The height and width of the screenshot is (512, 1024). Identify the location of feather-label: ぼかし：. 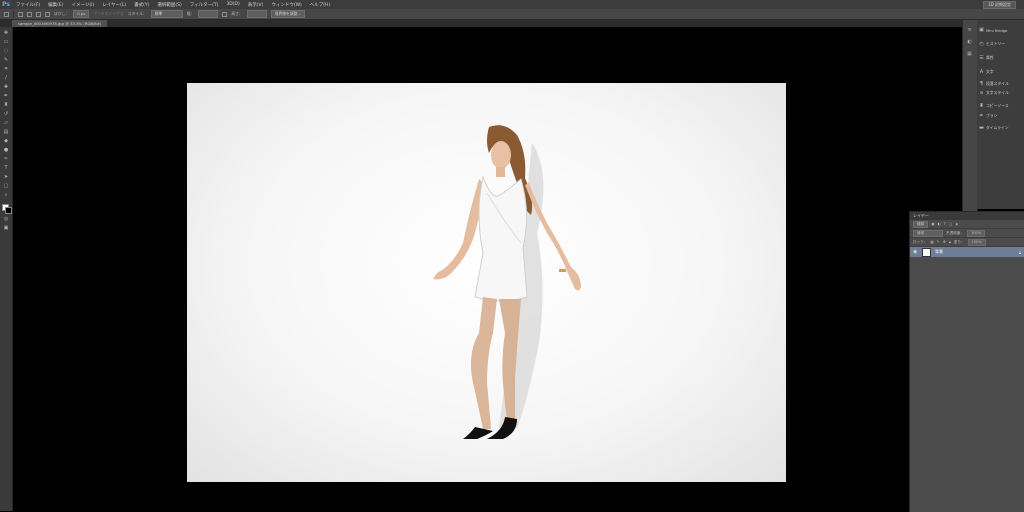
(62, 13).